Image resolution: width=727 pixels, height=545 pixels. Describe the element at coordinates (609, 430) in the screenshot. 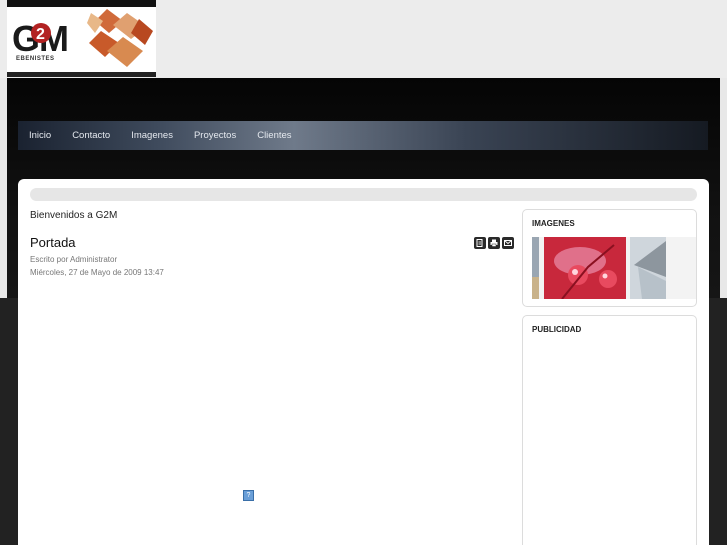

I see `ads-module: PUBLICIDAD` at that location.